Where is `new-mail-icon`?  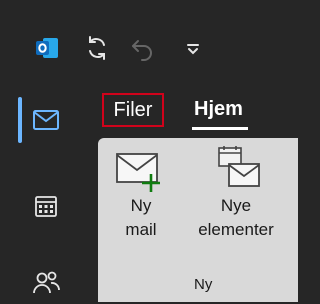
new-mail-icon is located at coordinates (138, 172).